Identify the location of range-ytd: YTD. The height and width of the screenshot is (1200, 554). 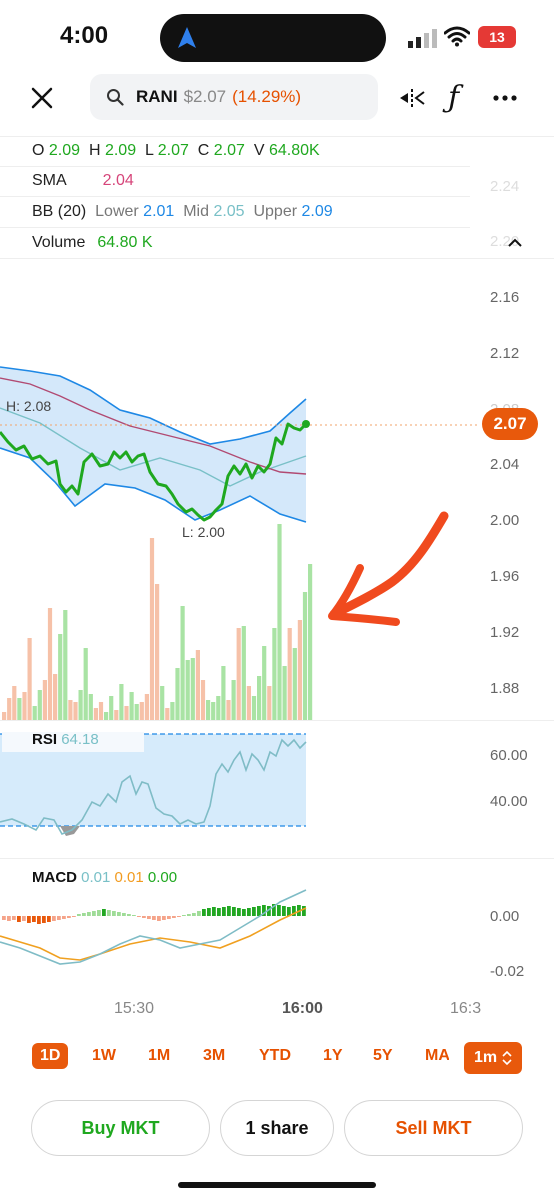
(275, 1056).